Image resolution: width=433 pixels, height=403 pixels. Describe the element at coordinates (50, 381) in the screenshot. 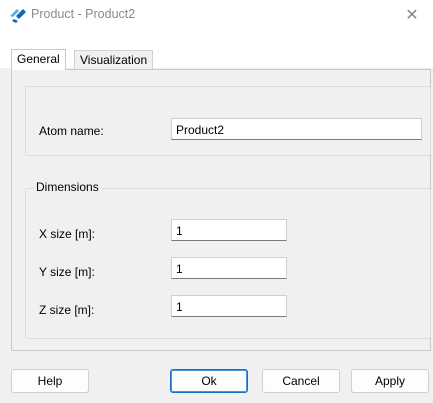

I see `help-button: Help` at that location.